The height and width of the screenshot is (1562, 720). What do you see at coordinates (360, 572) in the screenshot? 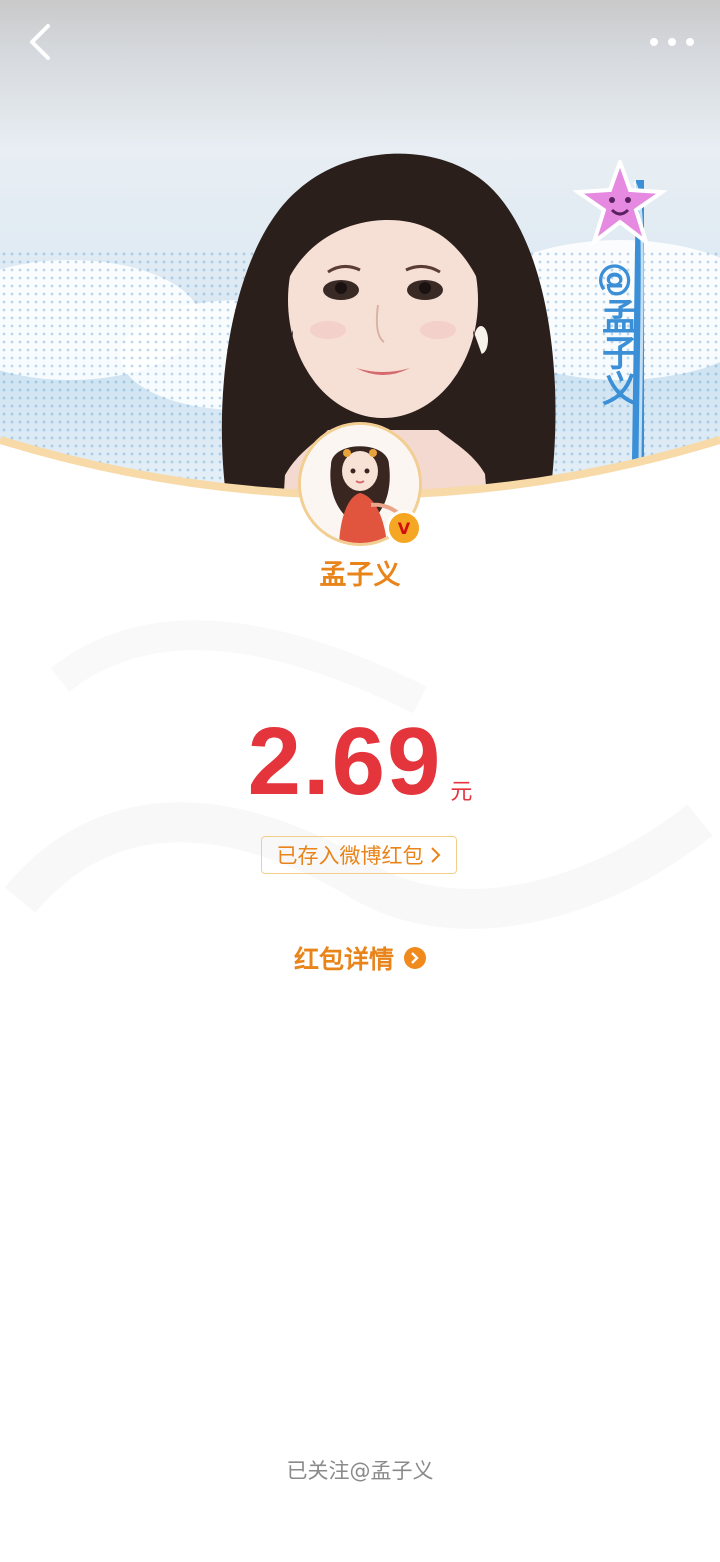
I see `username: 孟子义` at bounding box center [360, 572].